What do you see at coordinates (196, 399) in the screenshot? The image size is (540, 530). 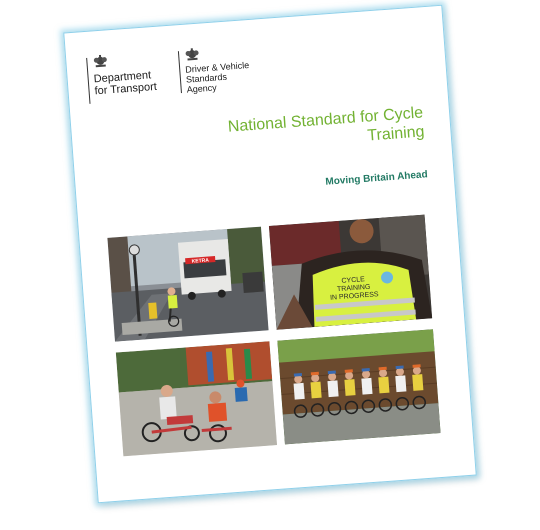 I see `recumbent-bikes-photo` at bounding box center [196, 399].